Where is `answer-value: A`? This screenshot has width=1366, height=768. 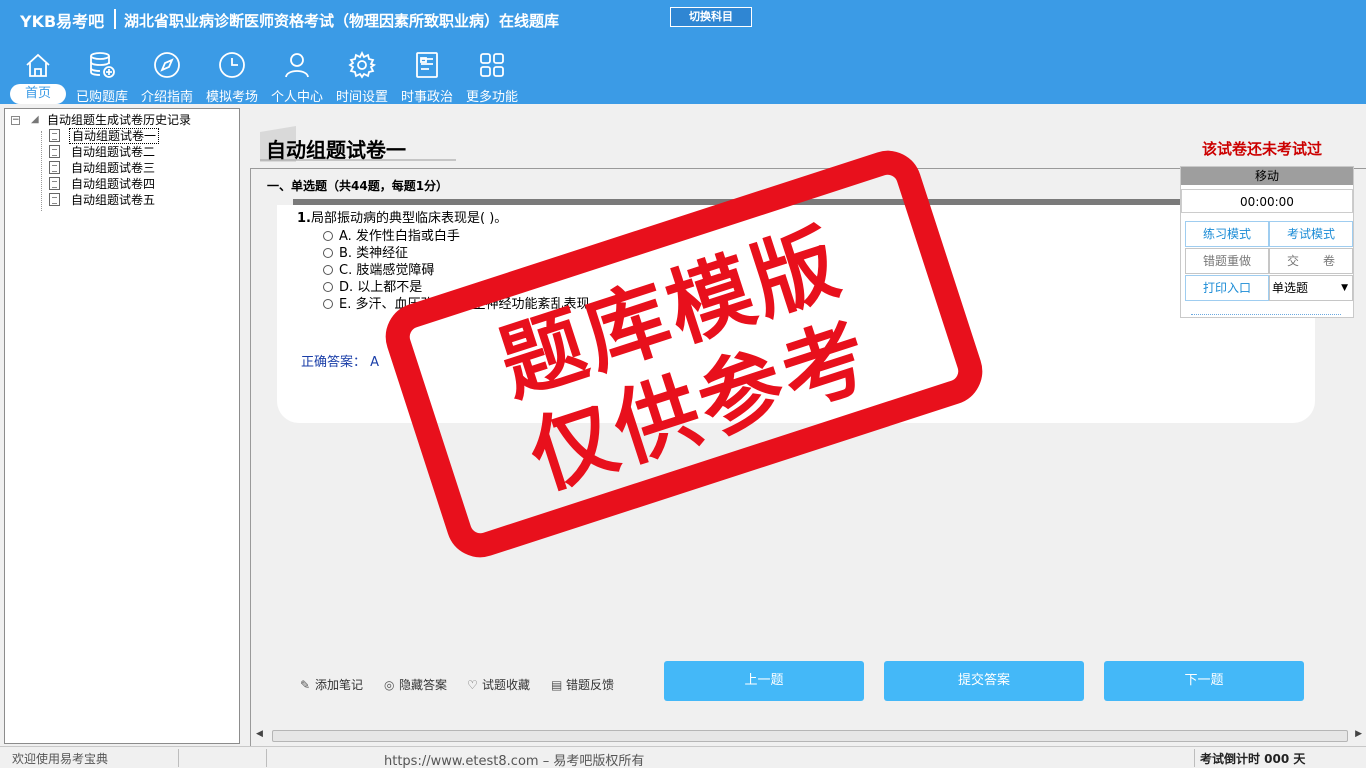
answer-value: A is located at coordinates (375, 362).